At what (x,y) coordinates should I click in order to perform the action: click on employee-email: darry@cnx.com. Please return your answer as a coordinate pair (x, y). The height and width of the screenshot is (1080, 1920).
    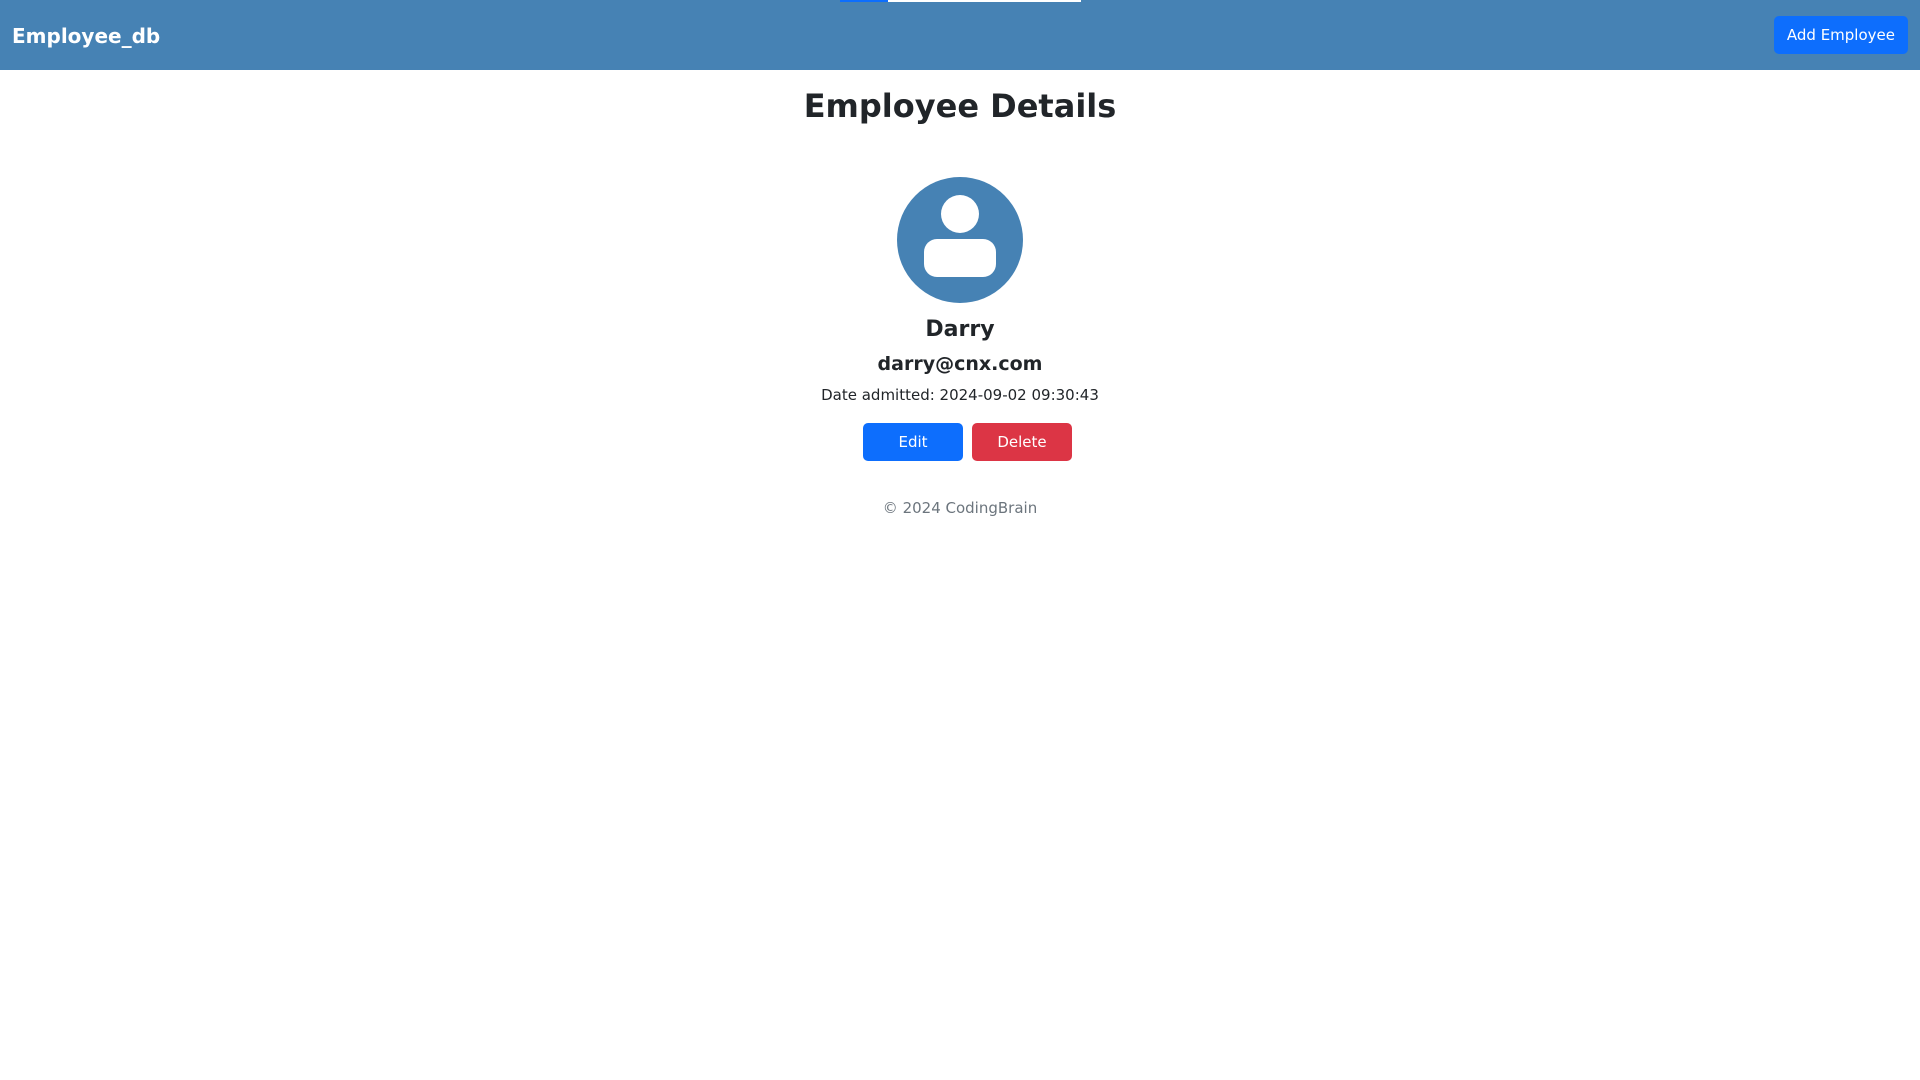
    Looking at the image, I should click on (960, 364).